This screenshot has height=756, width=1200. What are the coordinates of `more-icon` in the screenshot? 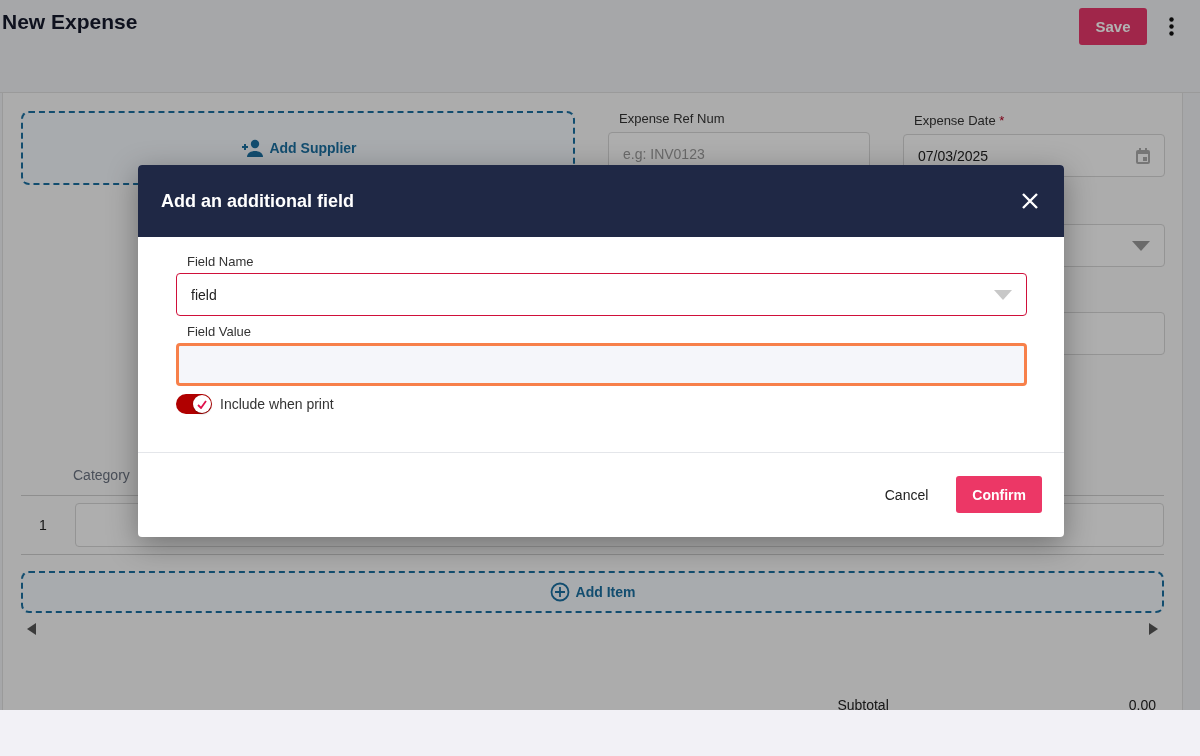 It's located at (1171, 26).